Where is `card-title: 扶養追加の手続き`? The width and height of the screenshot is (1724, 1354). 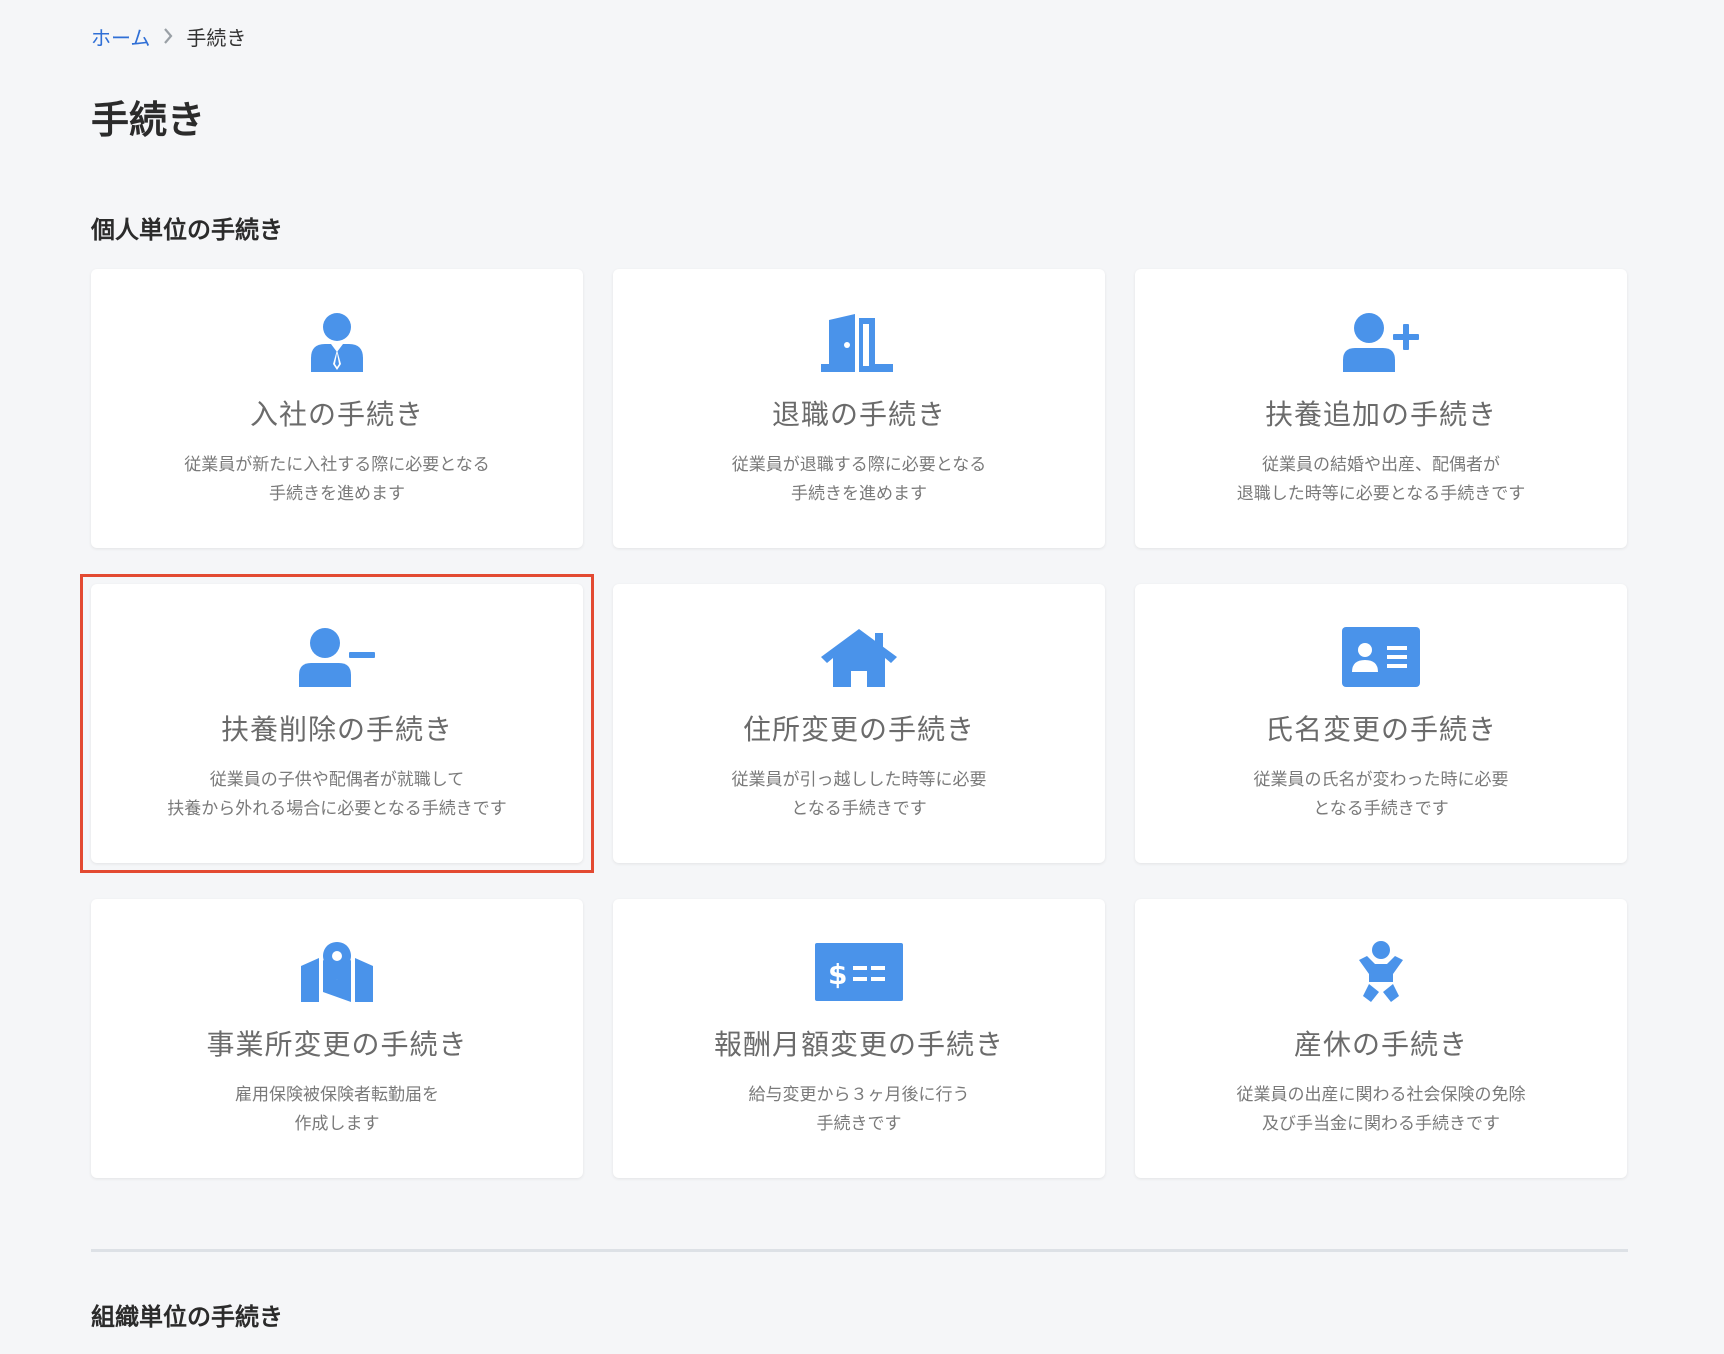
card-title: 扶養追加の手続き is located at coordinates (1380, 414).